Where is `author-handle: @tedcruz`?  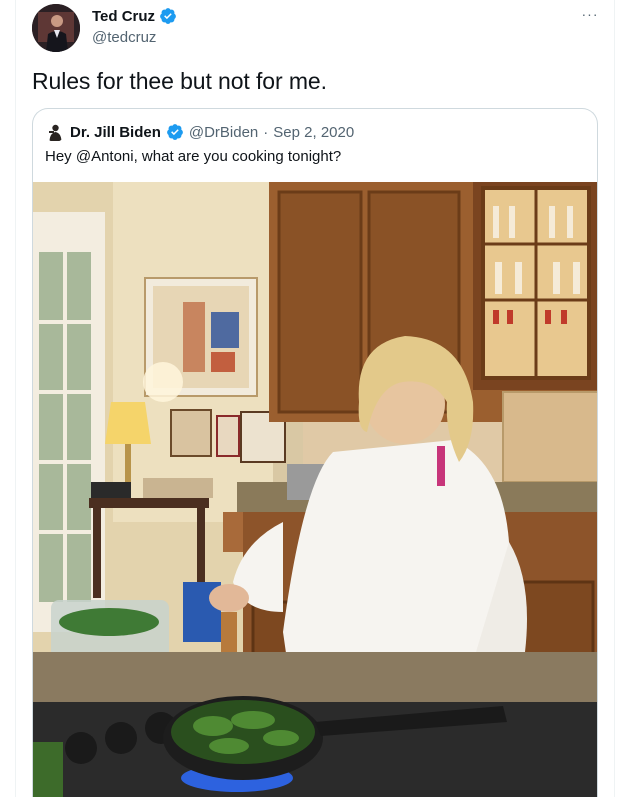
author-handle: @tedcruz is located at coordinates (134, 37).